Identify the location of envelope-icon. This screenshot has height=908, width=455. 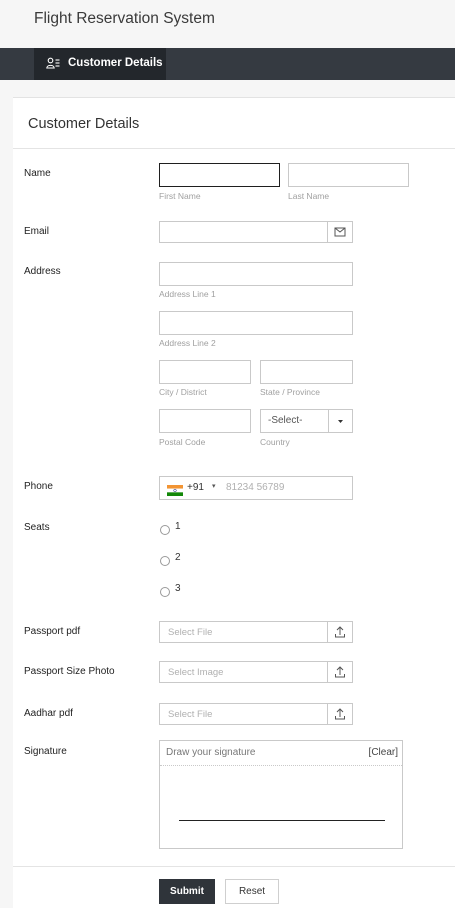
(339, 232).